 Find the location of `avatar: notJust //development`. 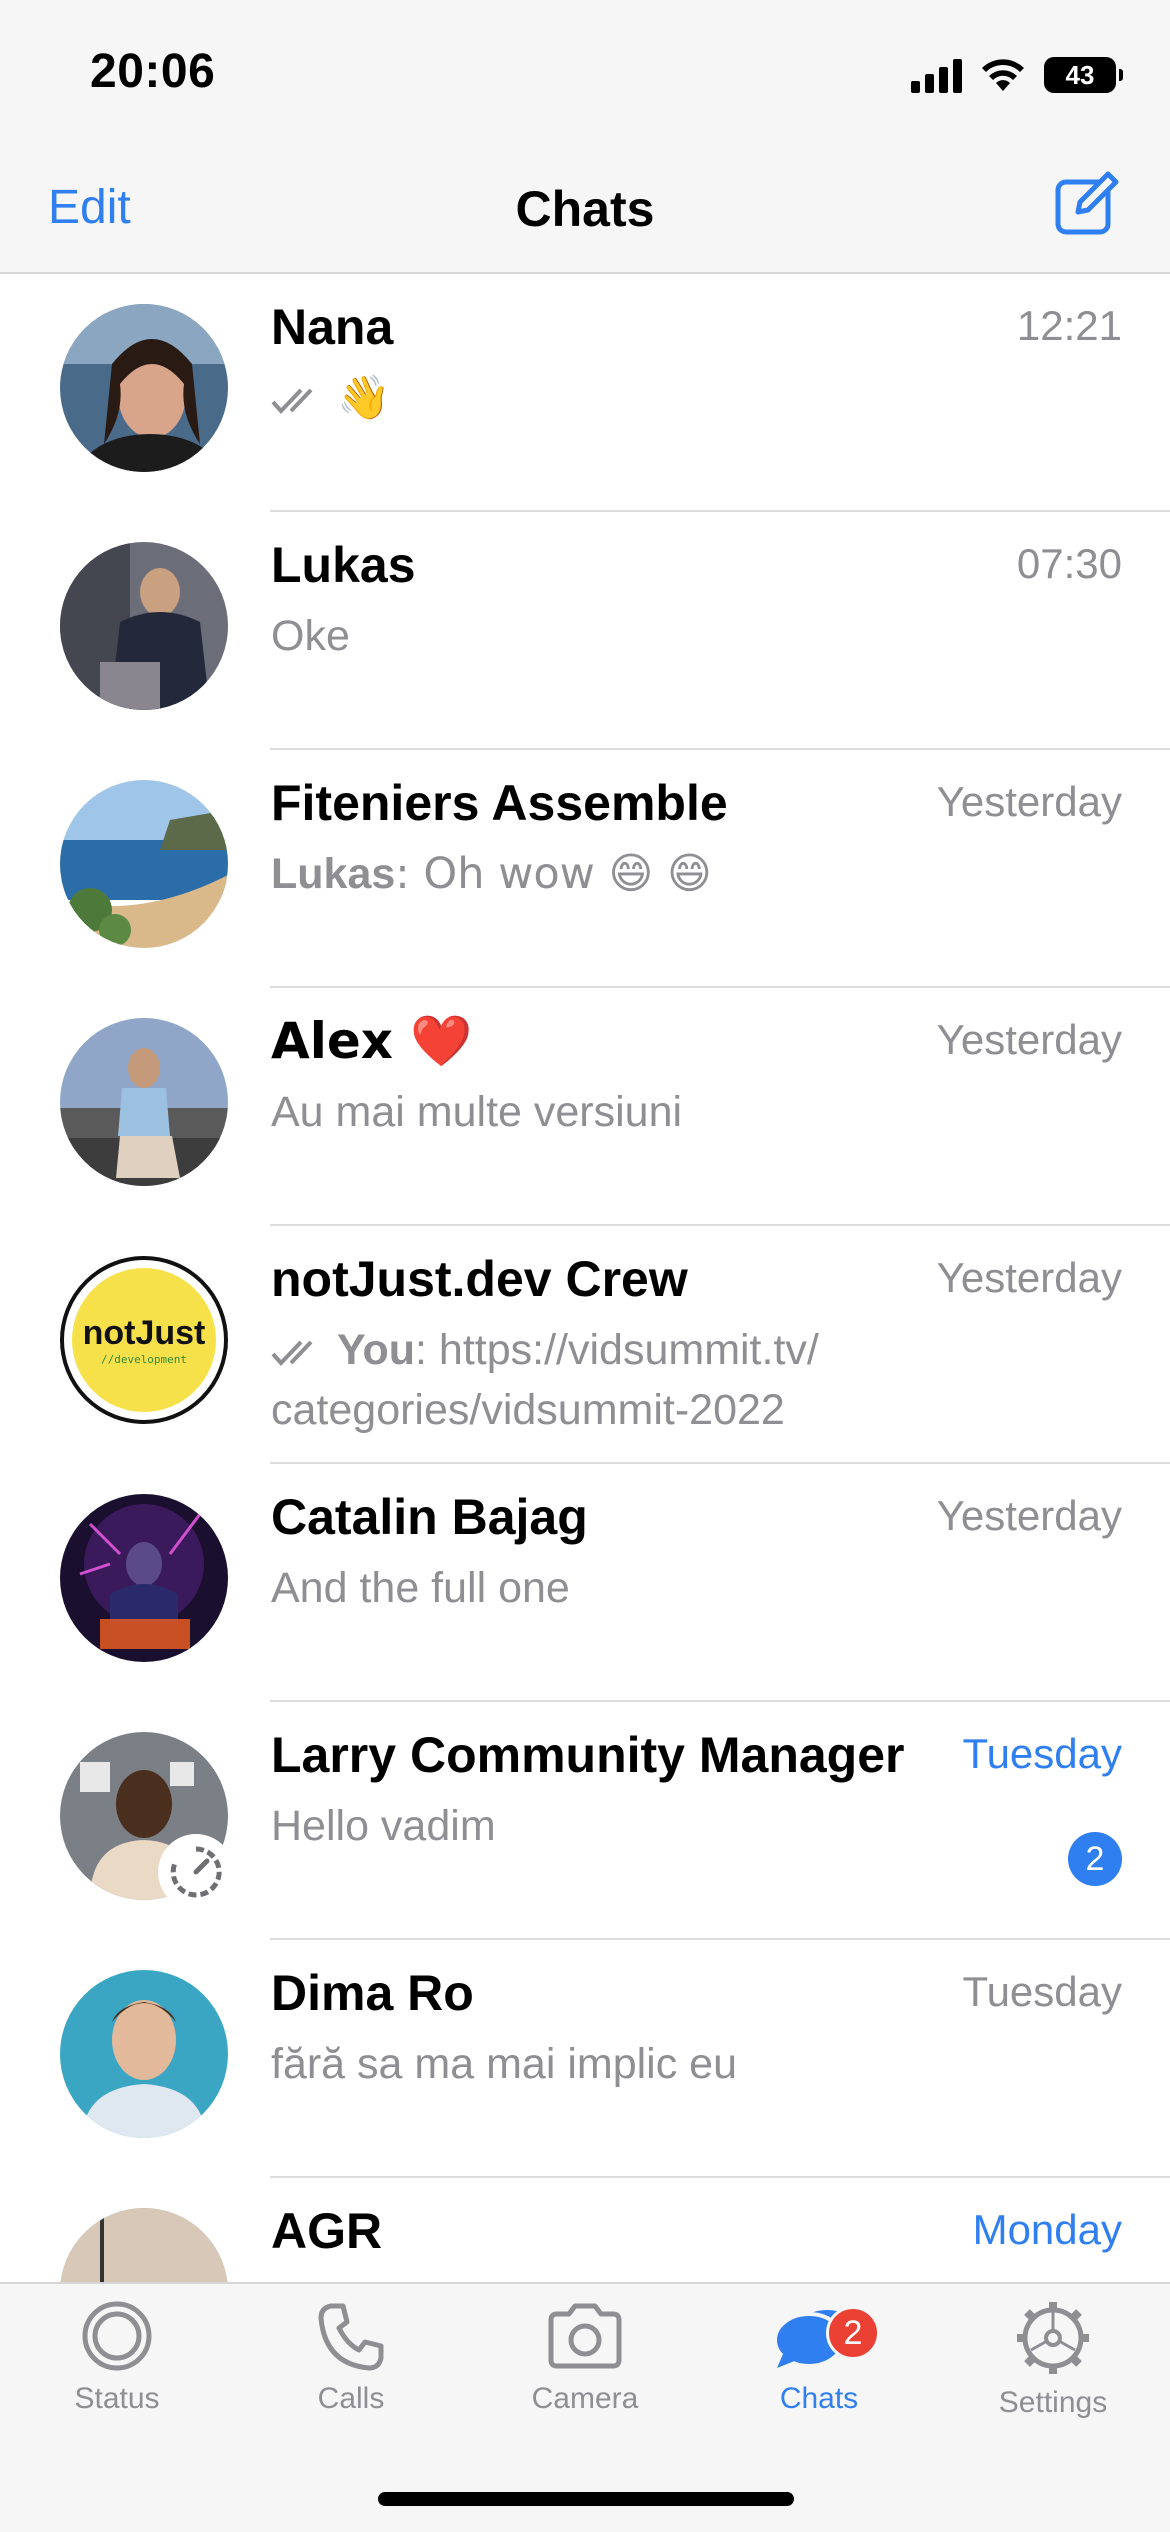

avatar: notJust //development is located at coordinates (144, 1340).